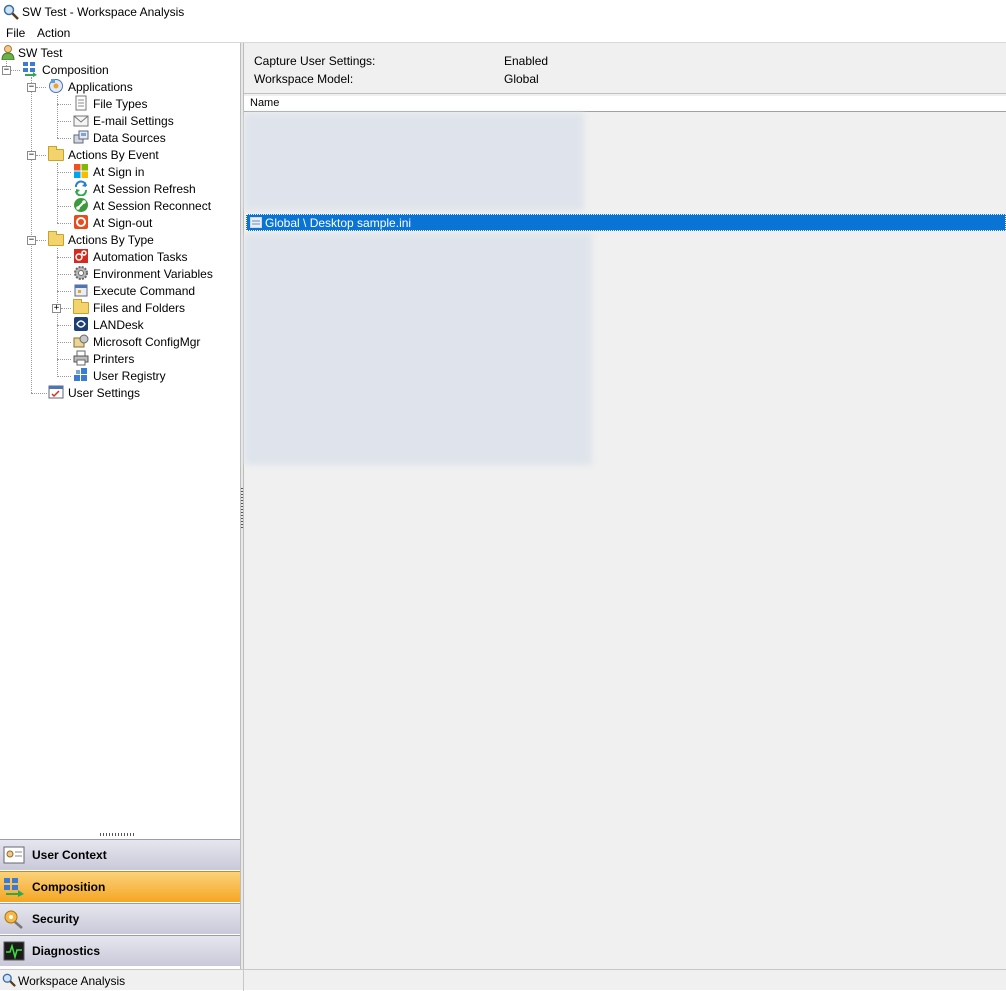  I want to click on security-icon, so click(13, 919).